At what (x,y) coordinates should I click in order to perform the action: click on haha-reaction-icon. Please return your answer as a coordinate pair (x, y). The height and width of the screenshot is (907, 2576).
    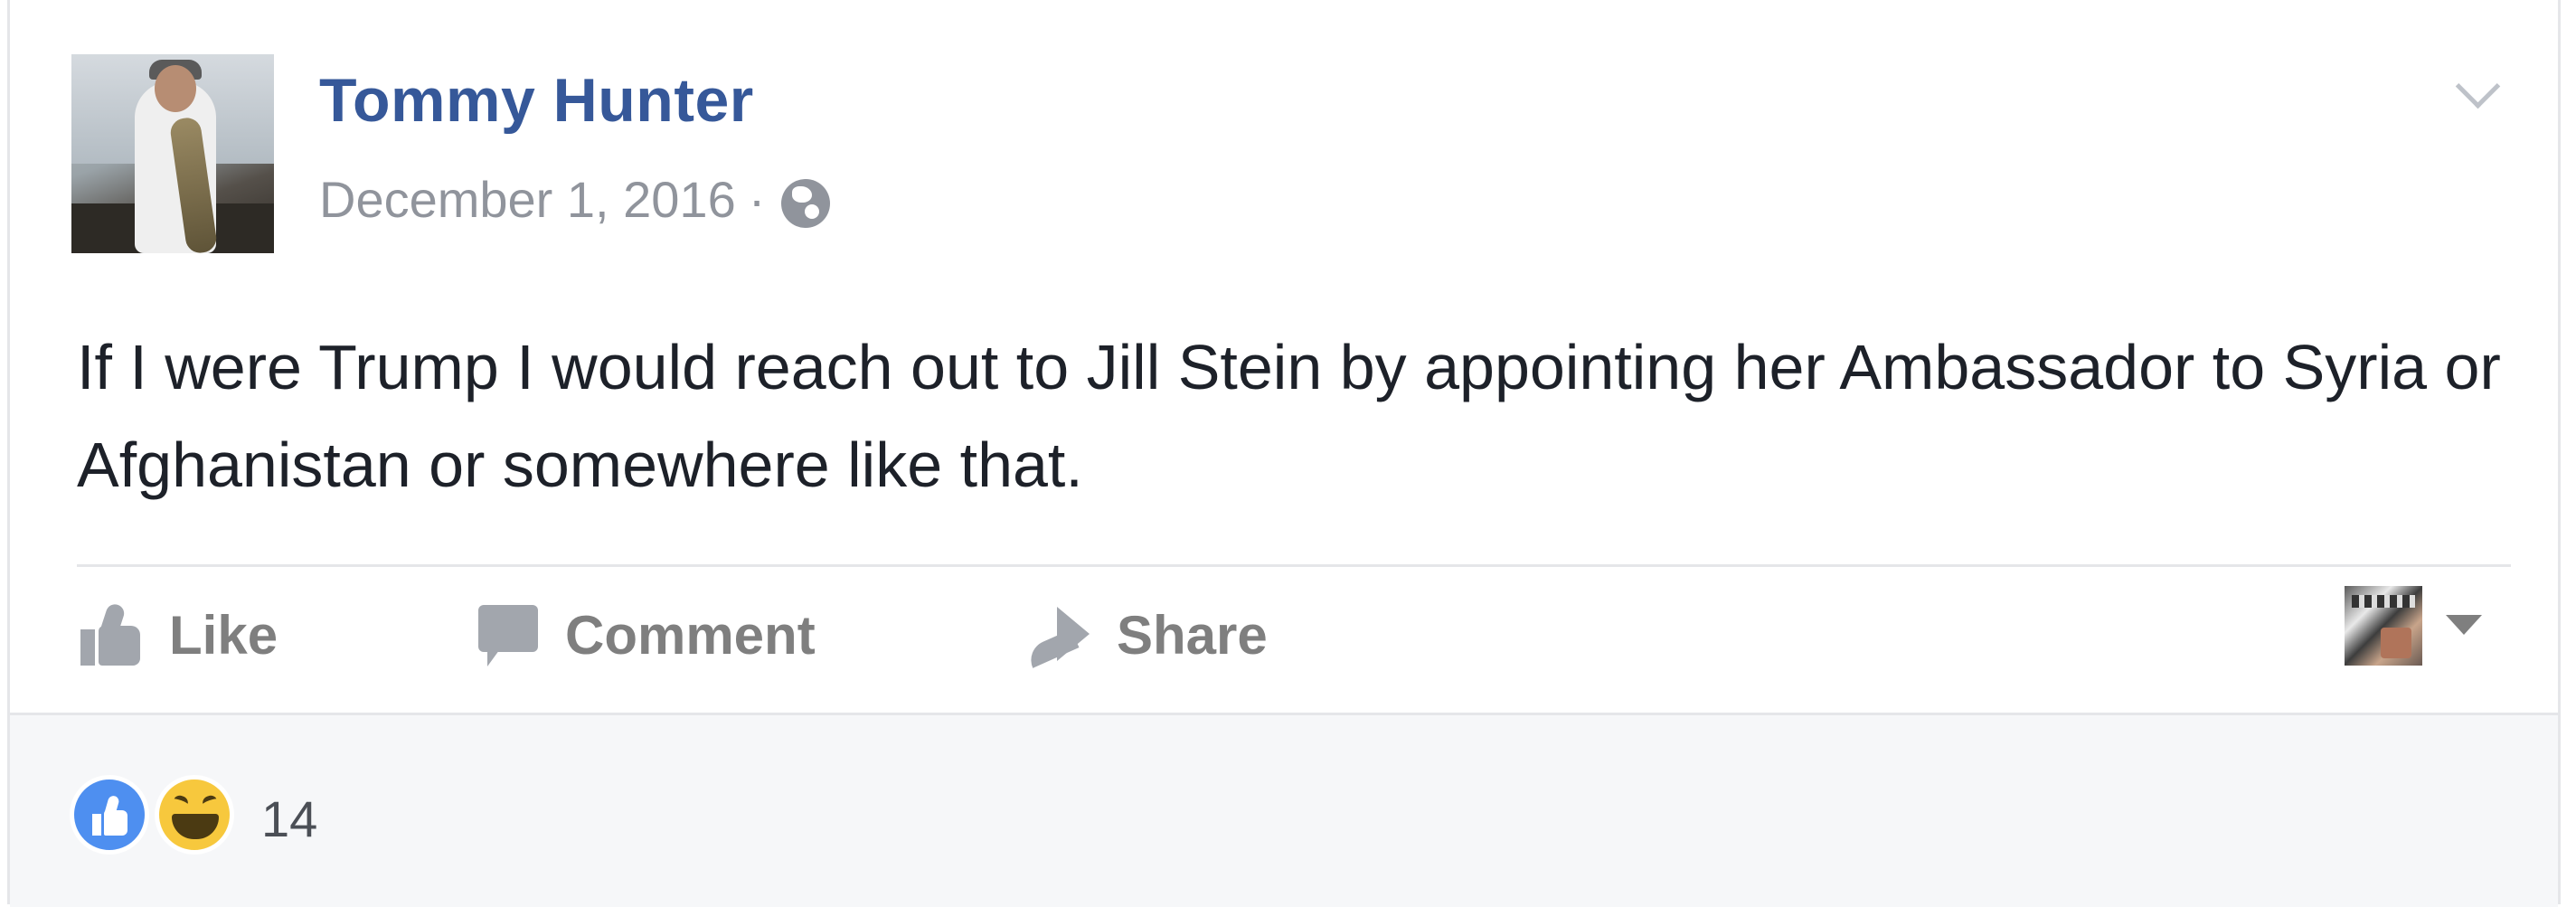
    Looking at the image, I should click on (194, 815).